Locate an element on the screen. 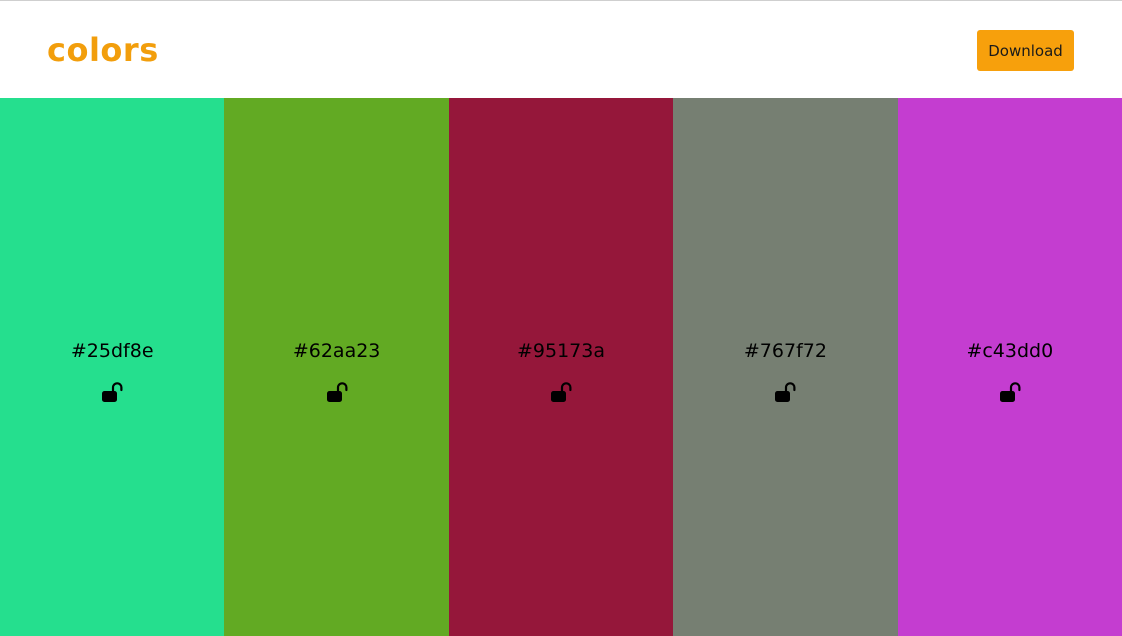  app-logo: colors is located at coordinates (103, 50).